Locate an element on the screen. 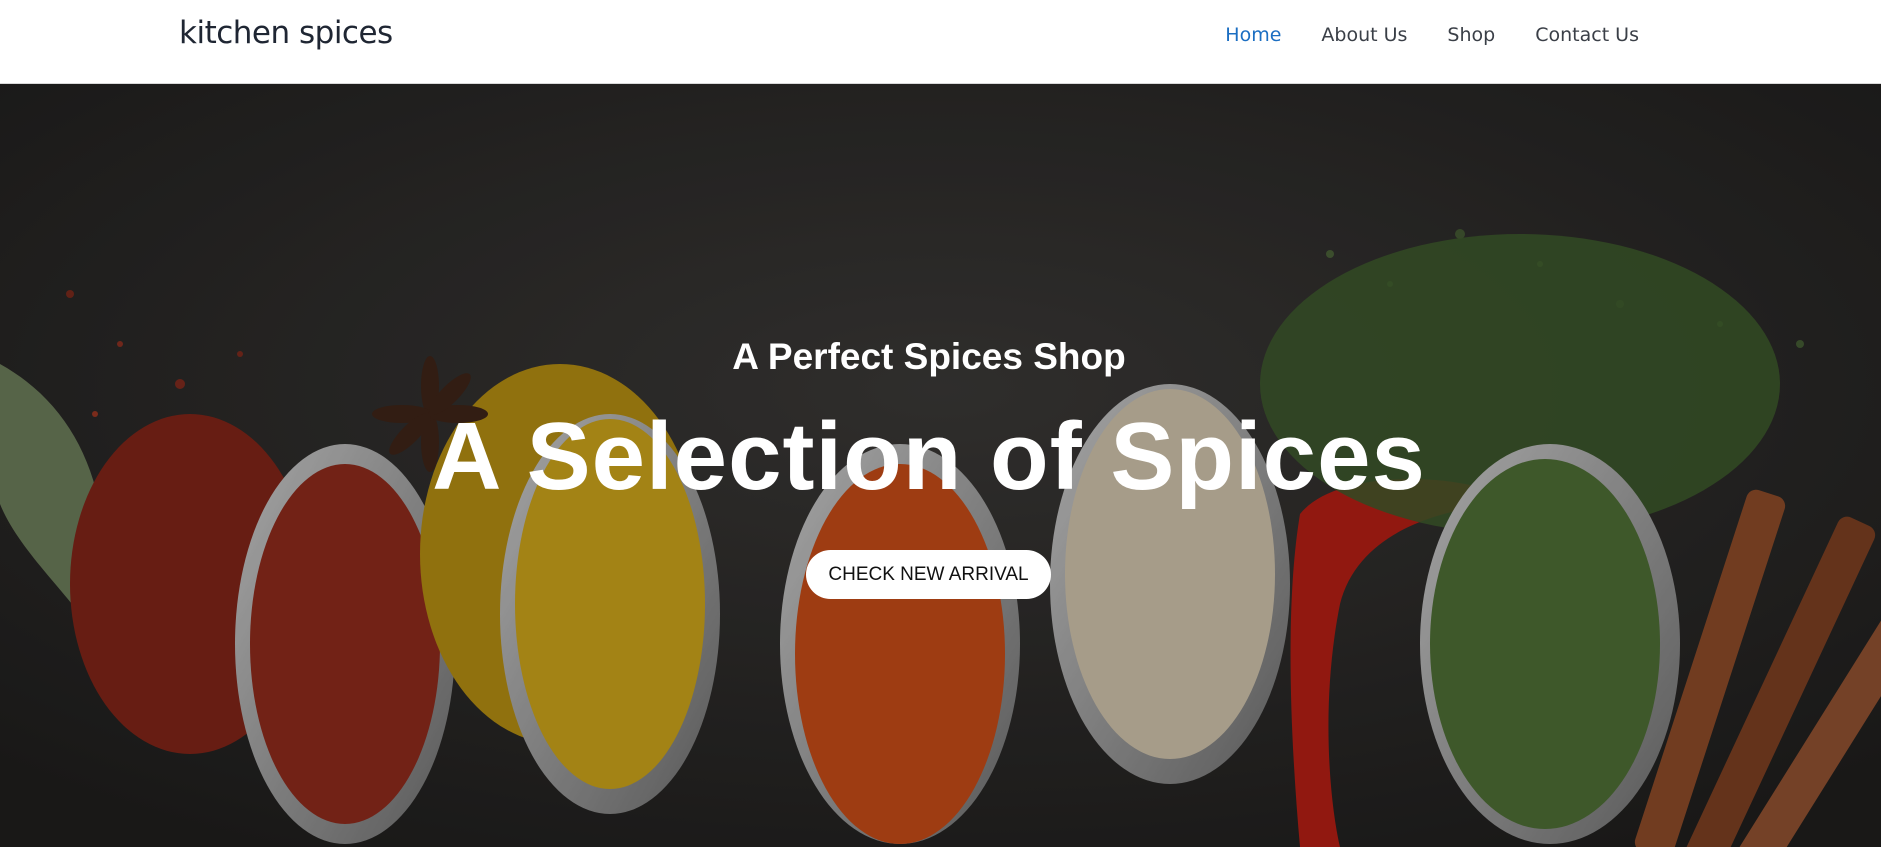 This screenshot has height=847, width=1881. nav-link-shop: Shop is located at coordinates (1471, 35).